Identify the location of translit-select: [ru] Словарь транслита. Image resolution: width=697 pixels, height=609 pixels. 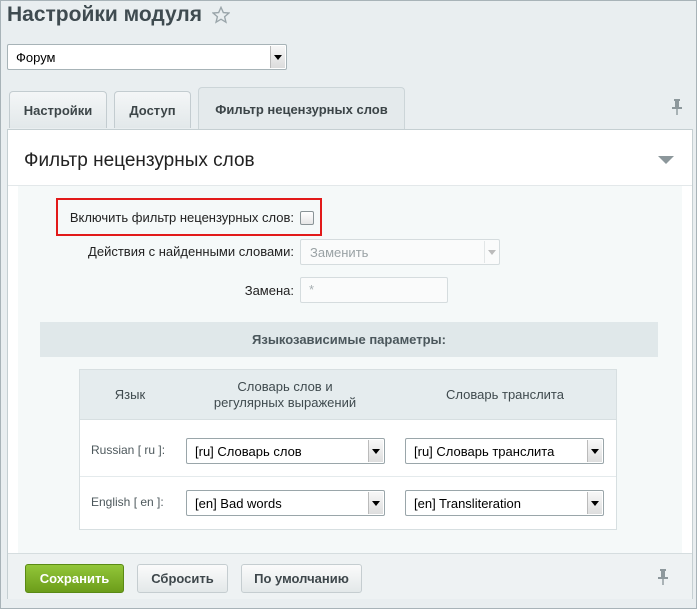
(504, 451).